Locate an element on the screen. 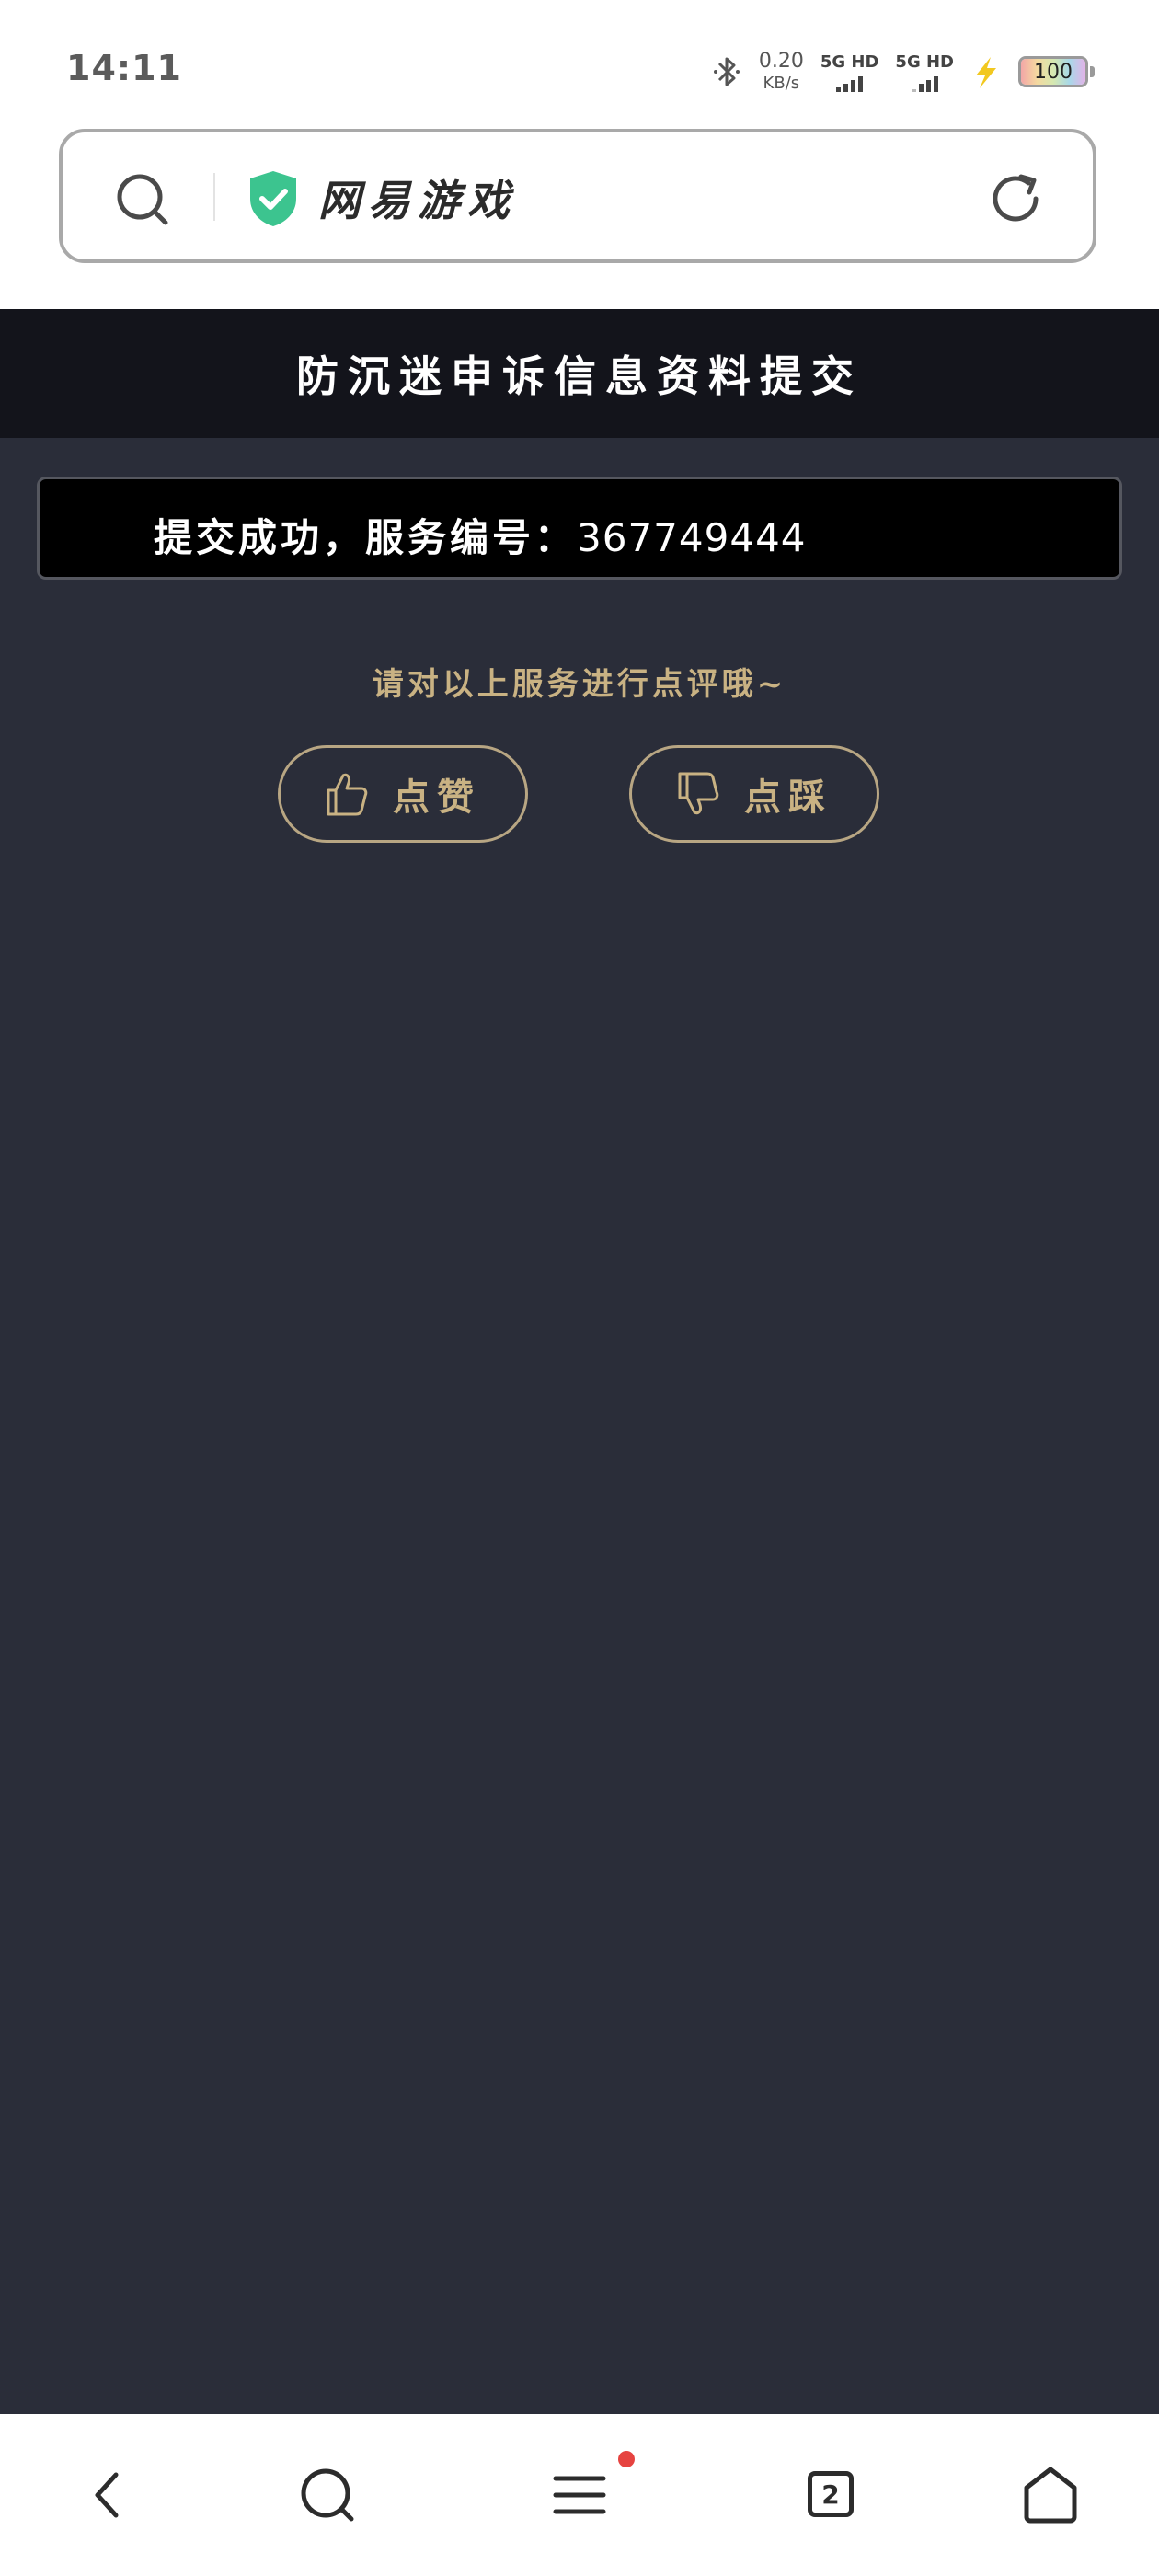 The image size is (1159, 2576). verified-shield-icon is located at coordinates (273, 198).